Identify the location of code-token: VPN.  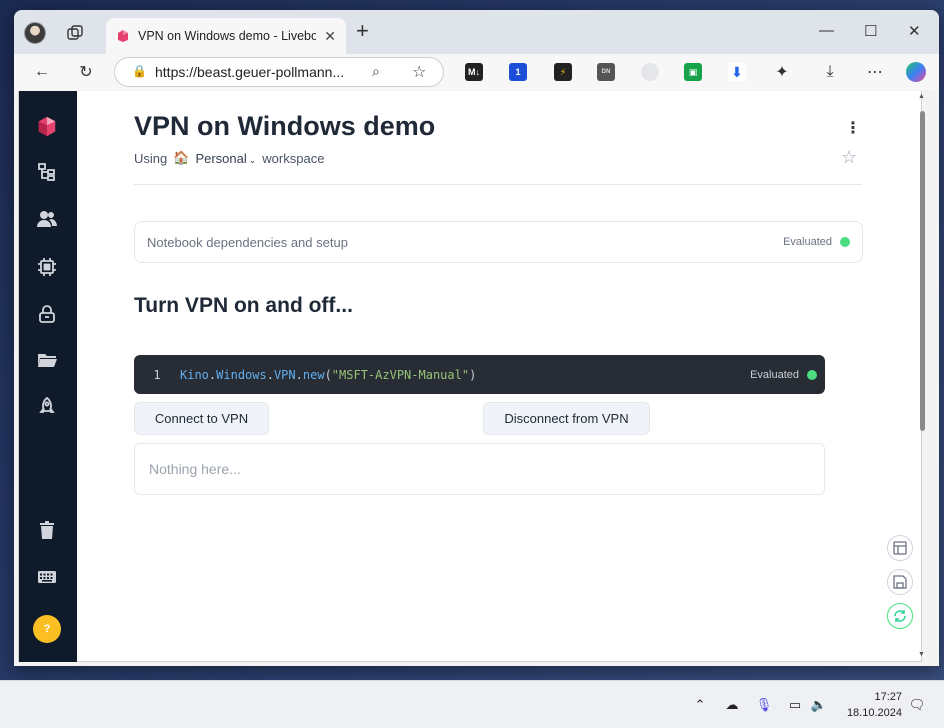
(284, 374).